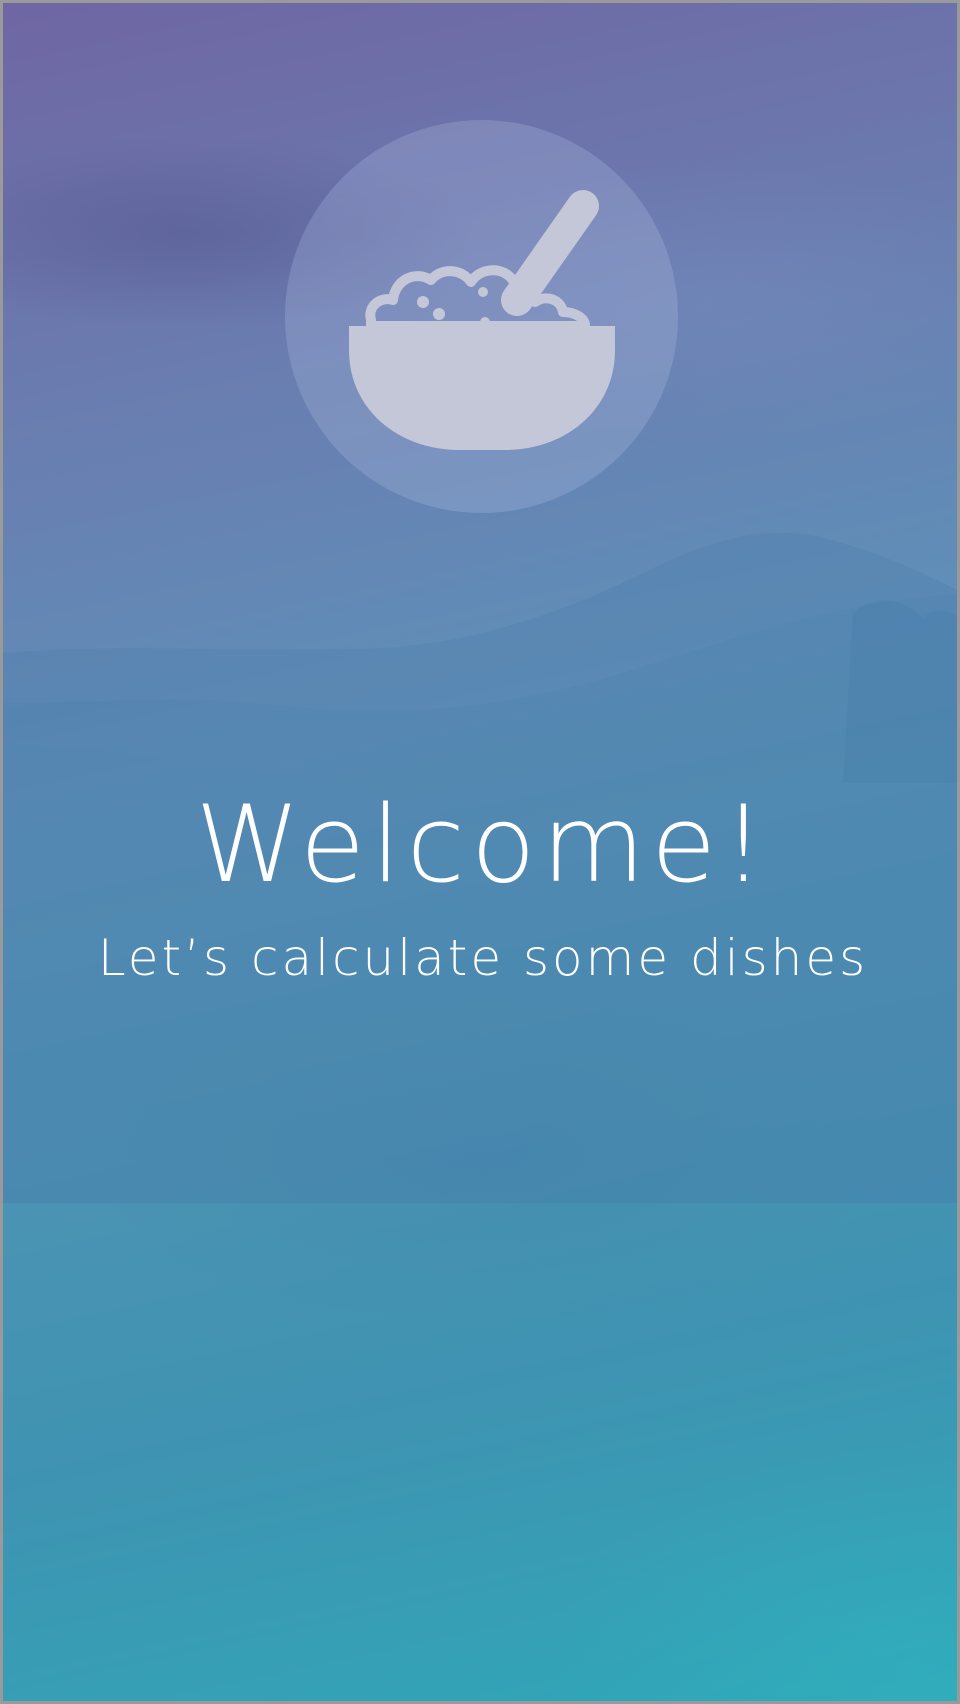 This screenshot has height=1704, width=960. What do you see at coordinates (483, 958) in the screenshot?
I see `welcome-subtitle: Let’s calculate some dishes` at bounding box center [483, 958].